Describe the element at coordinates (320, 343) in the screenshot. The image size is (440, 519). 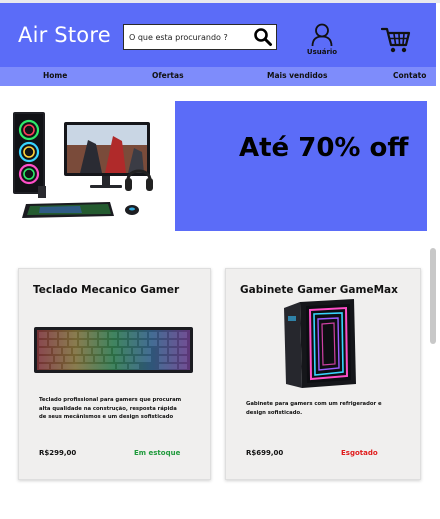
I see `pc-case-image` at that location.